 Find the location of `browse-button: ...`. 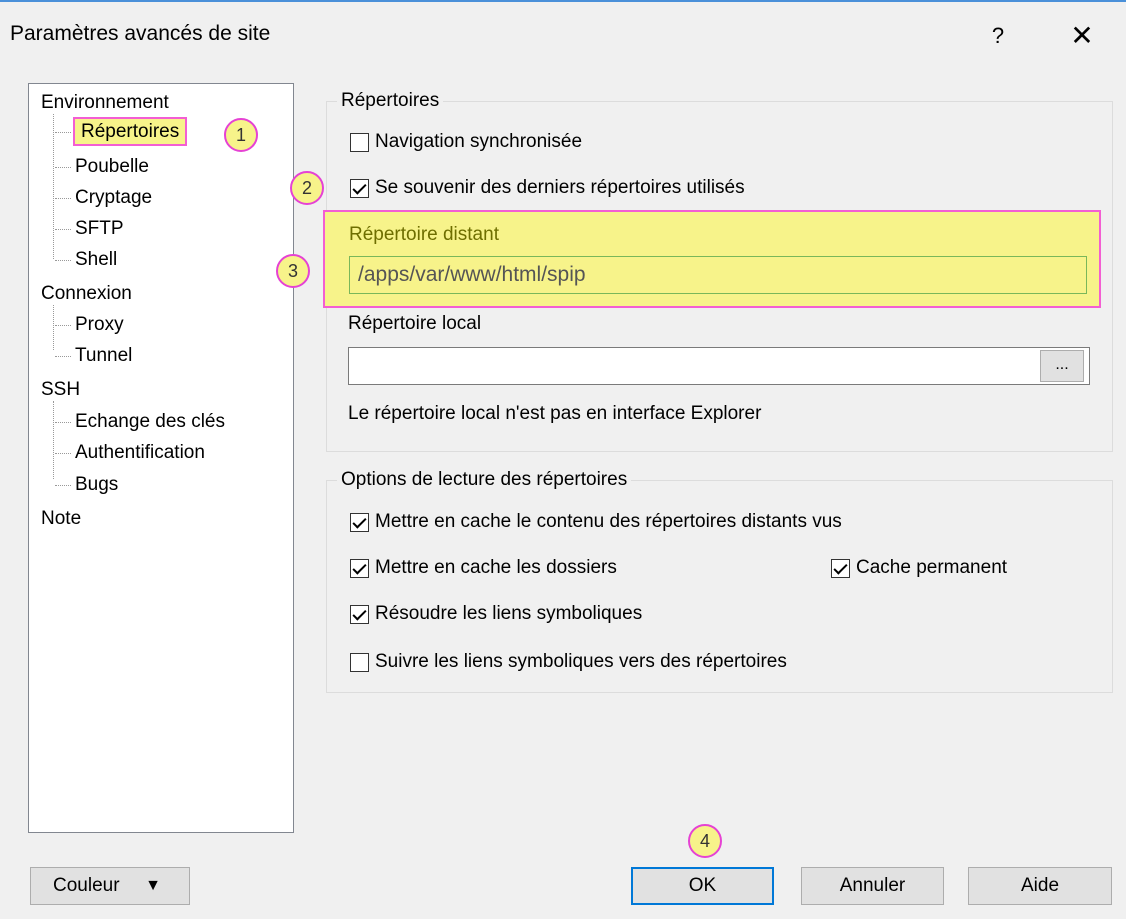

browse-button: ... is located at coordinates (1062, 366).